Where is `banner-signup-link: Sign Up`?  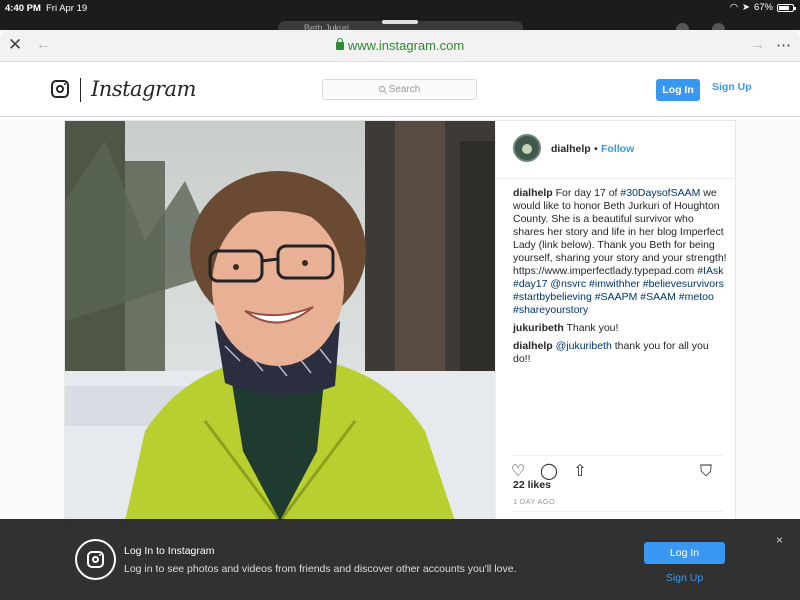
banner-signup-link: Sign Up is located at coordinates (684, 578).